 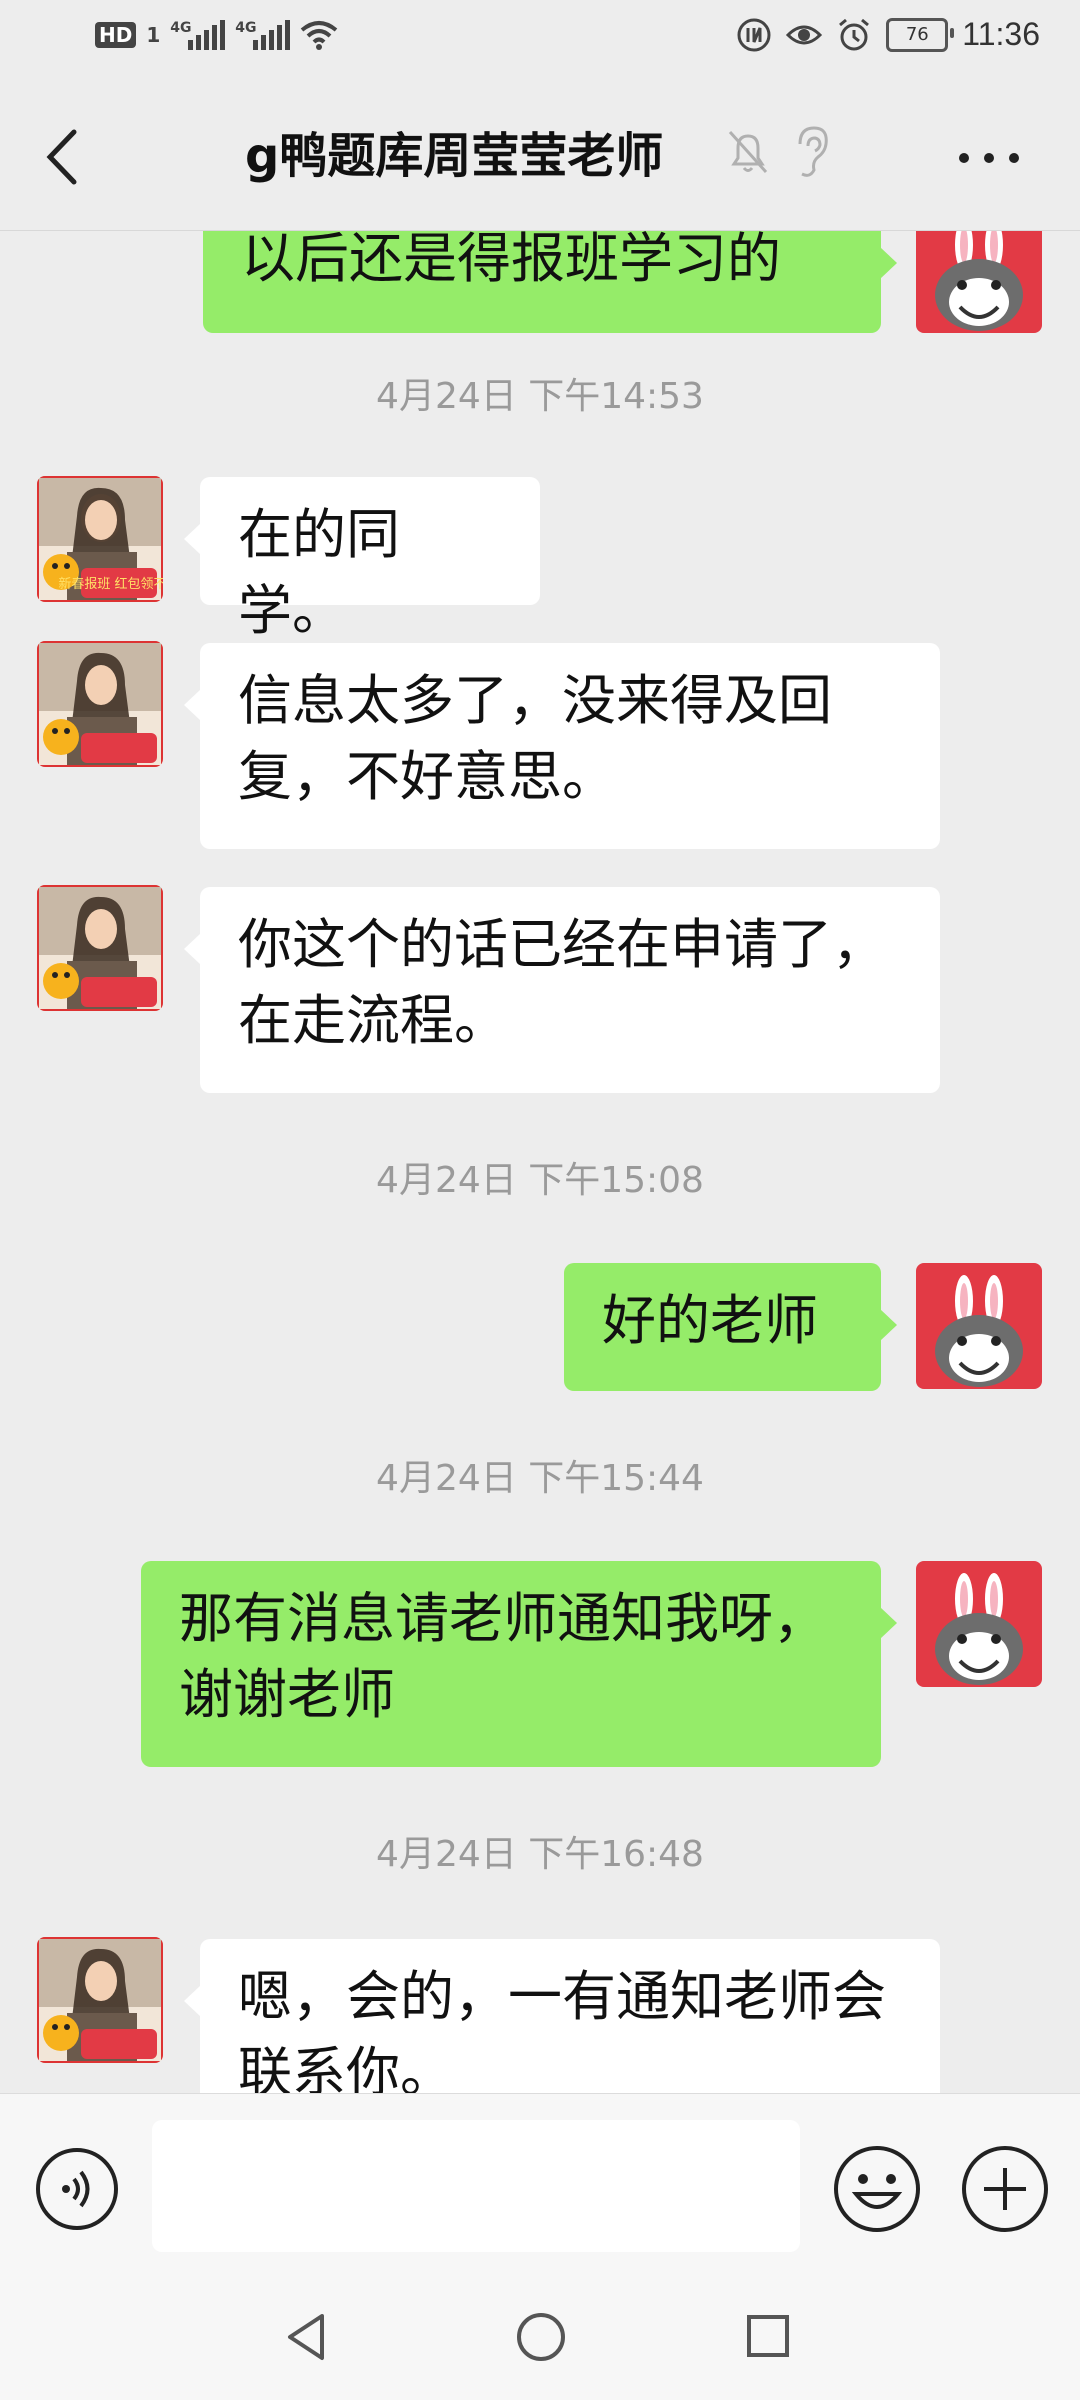 I want to click on clock: 11:36, so click(x=1001, y=34).